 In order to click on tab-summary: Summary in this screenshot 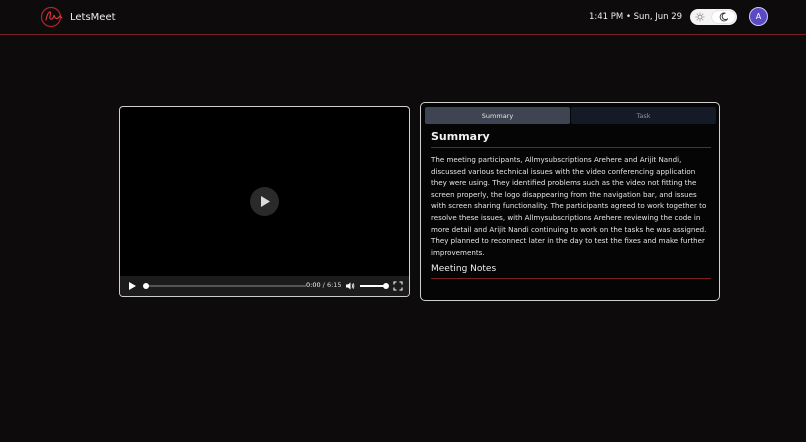, I will do `click(497, 115)`.